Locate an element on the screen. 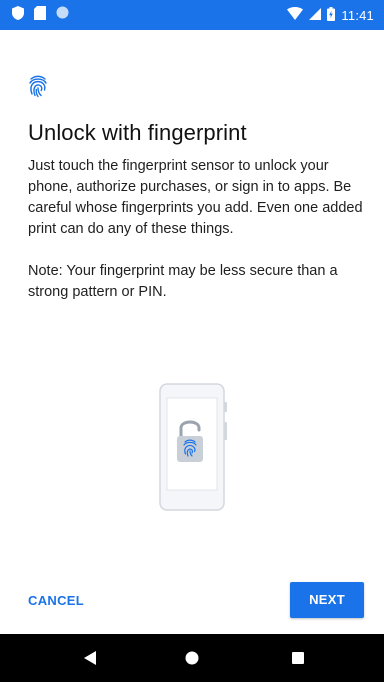 The image size is (384, 682). next-button: NEXT is located at coordinates (327, 600).